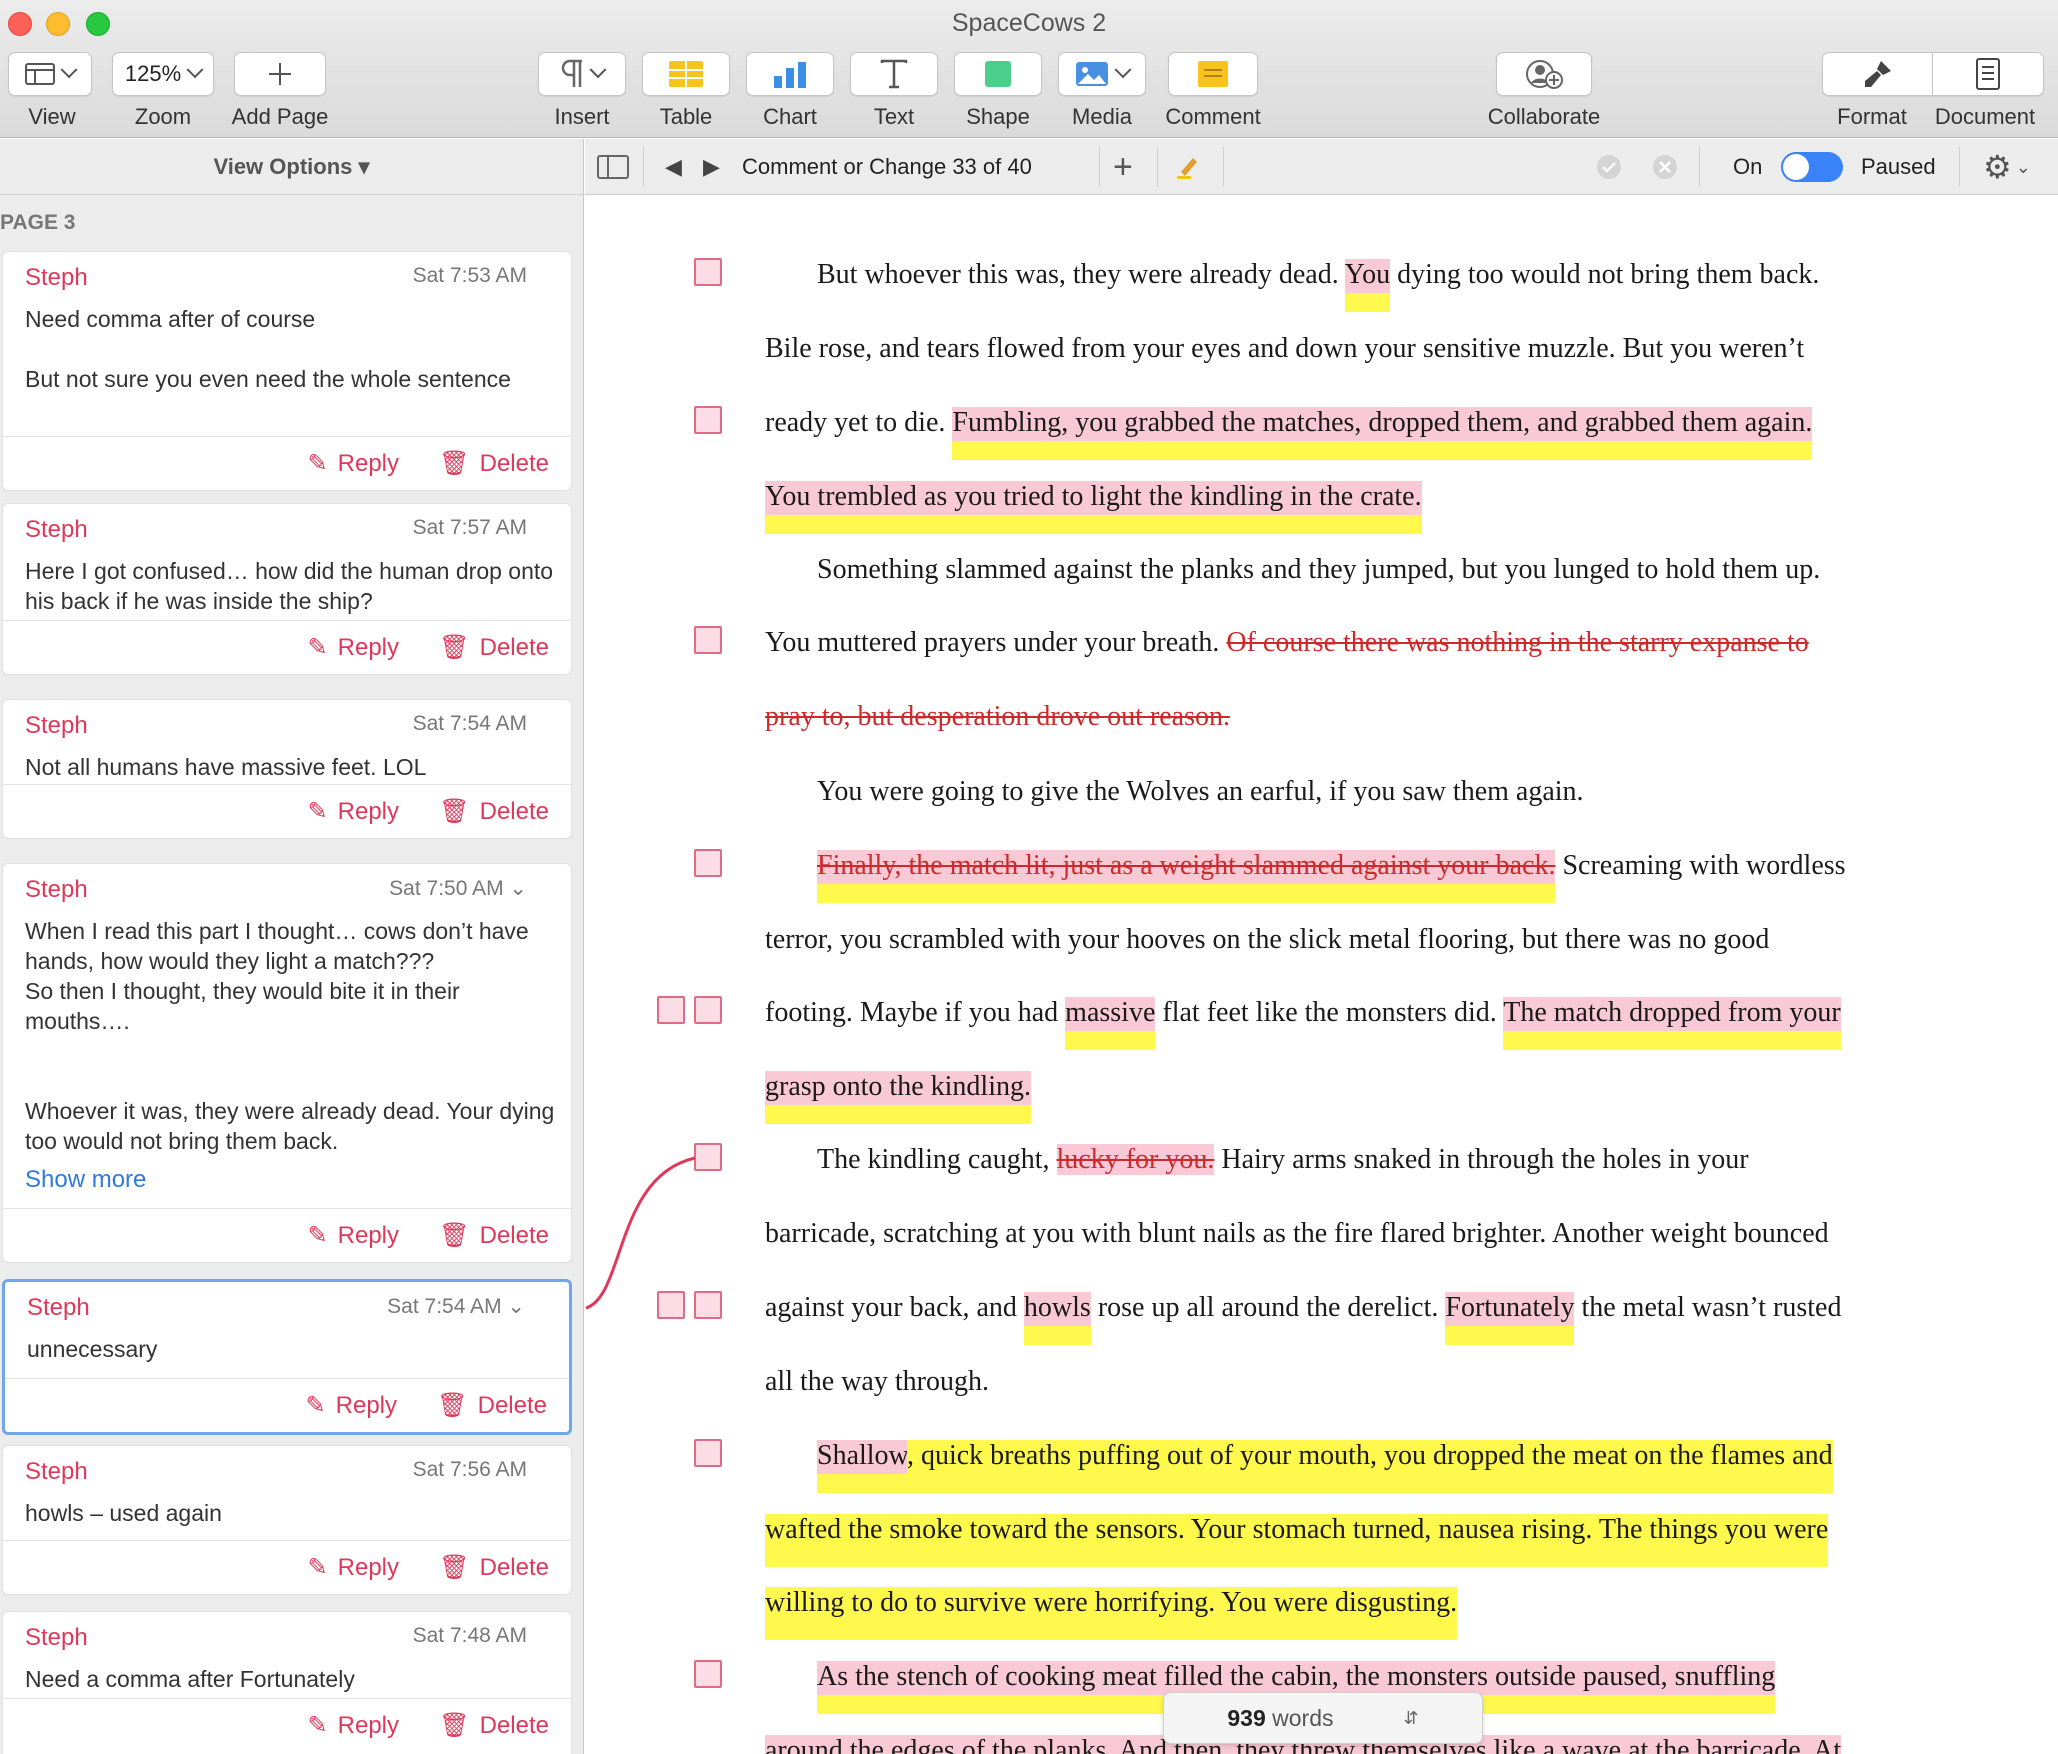 This screenshot has height=1754, width=2058. I want to click on media-button, so click(1102, 74).